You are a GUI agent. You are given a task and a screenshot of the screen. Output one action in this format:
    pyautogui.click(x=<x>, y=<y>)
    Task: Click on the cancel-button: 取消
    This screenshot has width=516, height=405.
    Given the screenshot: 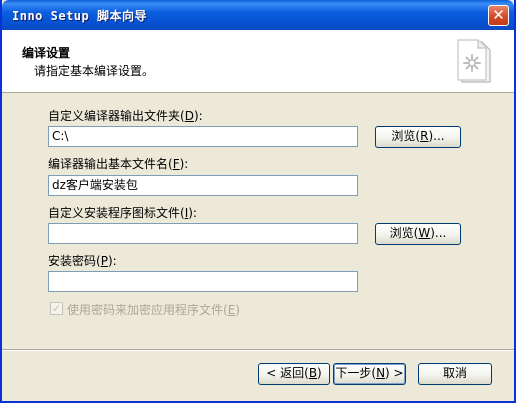 What is the action you would take?
    pyautogui.click(x=455, y=374)
    